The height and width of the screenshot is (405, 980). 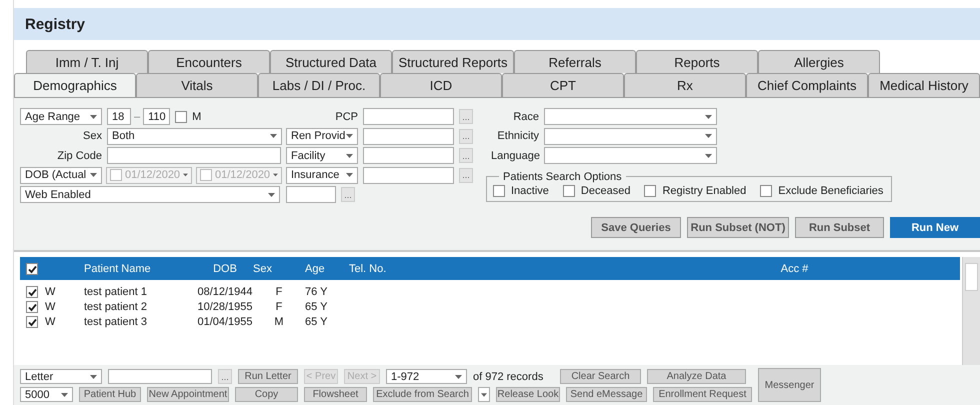 I want to click on column-header: Tel. No., so click(x=368, y=268).